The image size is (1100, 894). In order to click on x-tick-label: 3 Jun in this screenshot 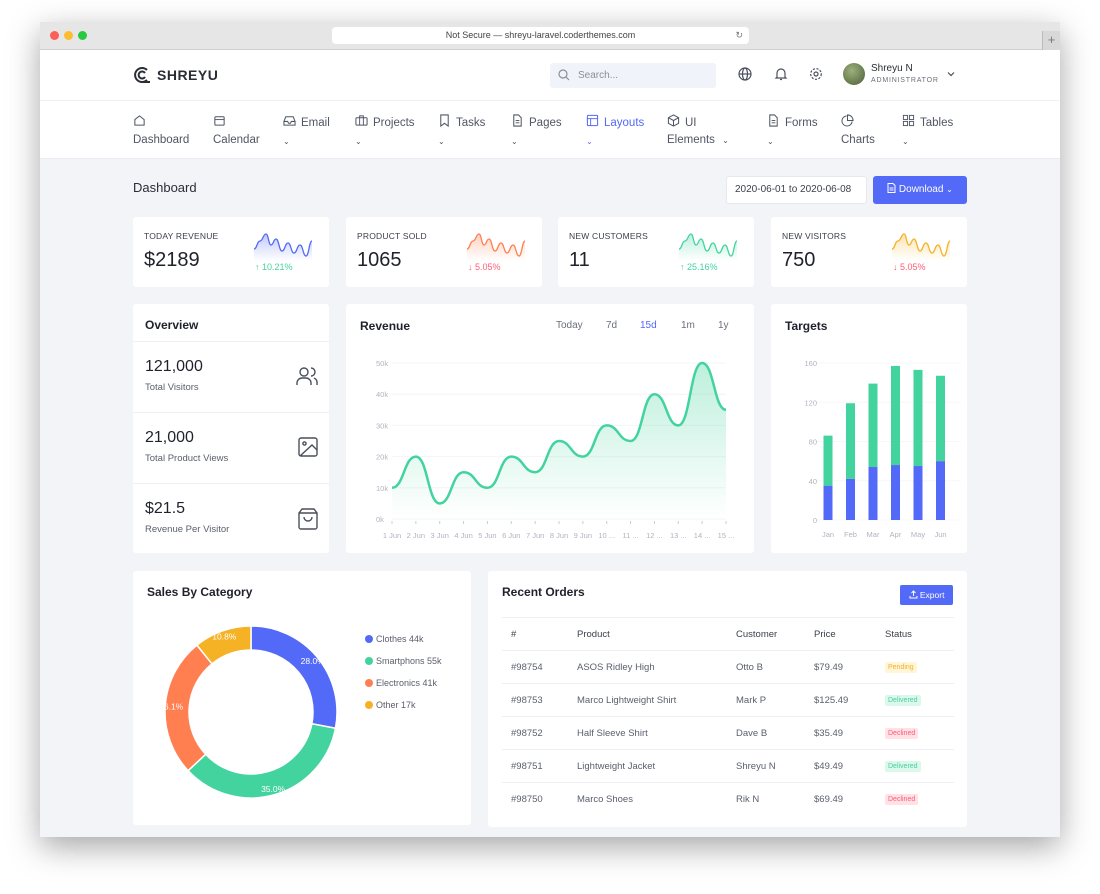, I will do `click(440, 535)`.